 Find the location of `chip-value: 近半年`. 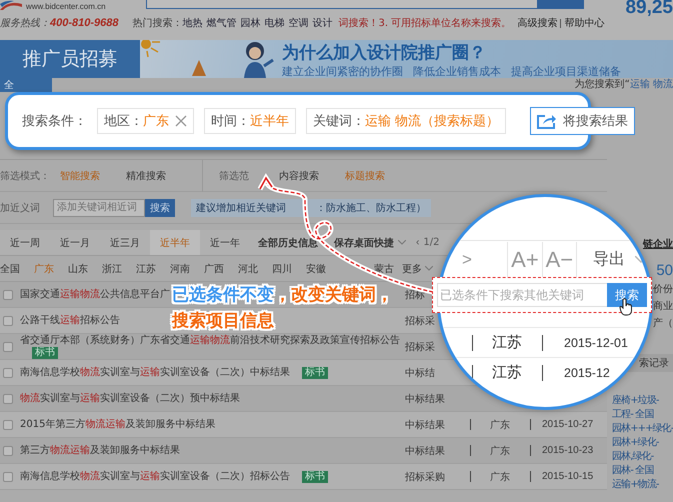

chip-value: 近半年 is located at coordinates (269, 121).